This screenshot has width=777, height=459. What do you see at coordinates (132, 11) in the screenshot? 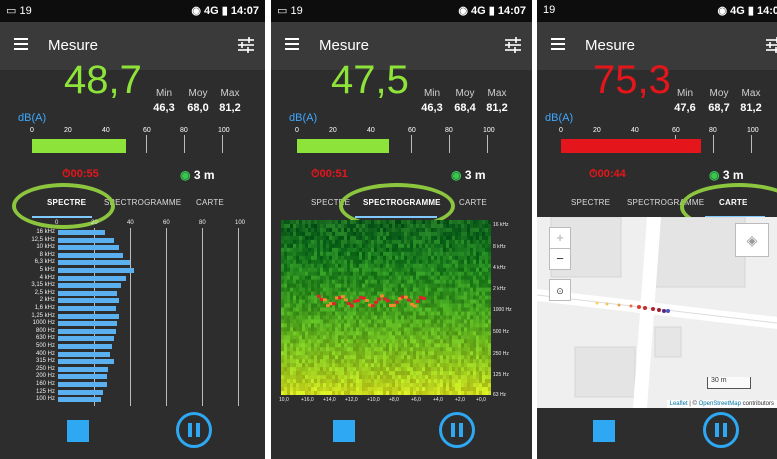
I see `status-bar: ▭ 19 ◉ 4G ▮ 14:07` at bounding box center [132, 11].